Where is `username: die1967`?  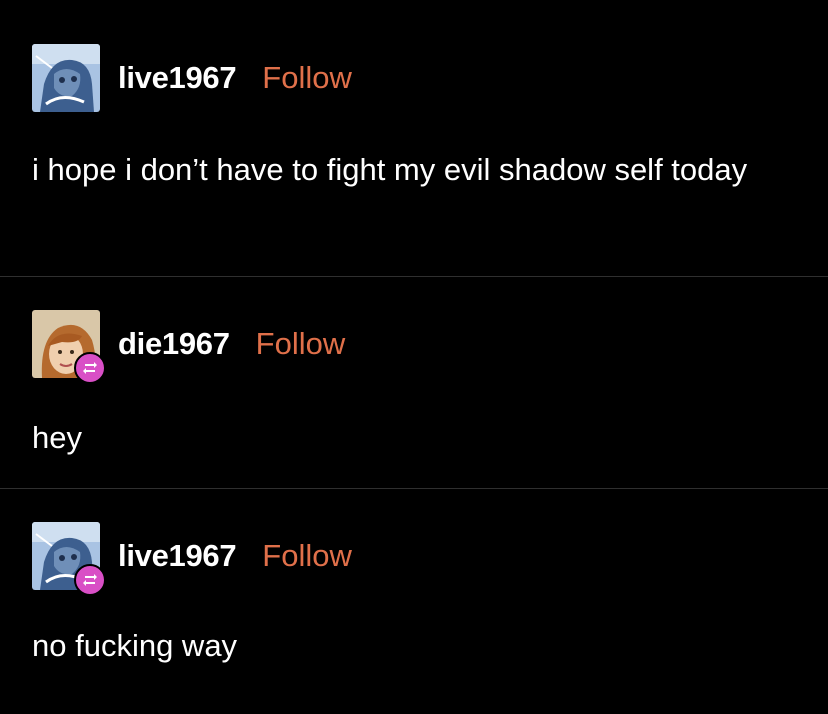 username: die1967 is located at coordinates (174, 344).